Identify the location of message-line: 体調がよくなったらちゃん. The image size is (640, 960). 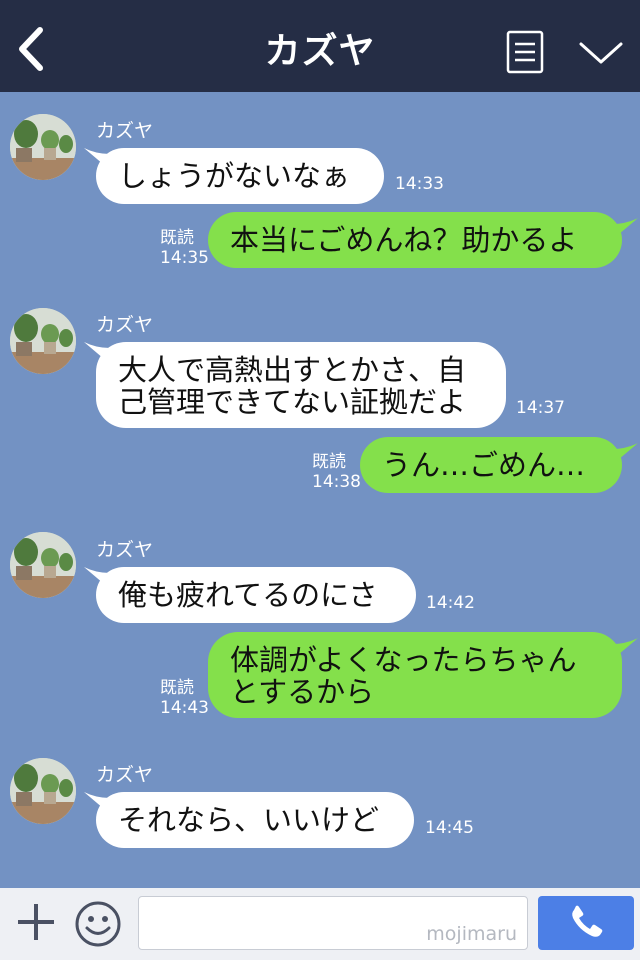
(403, 660).